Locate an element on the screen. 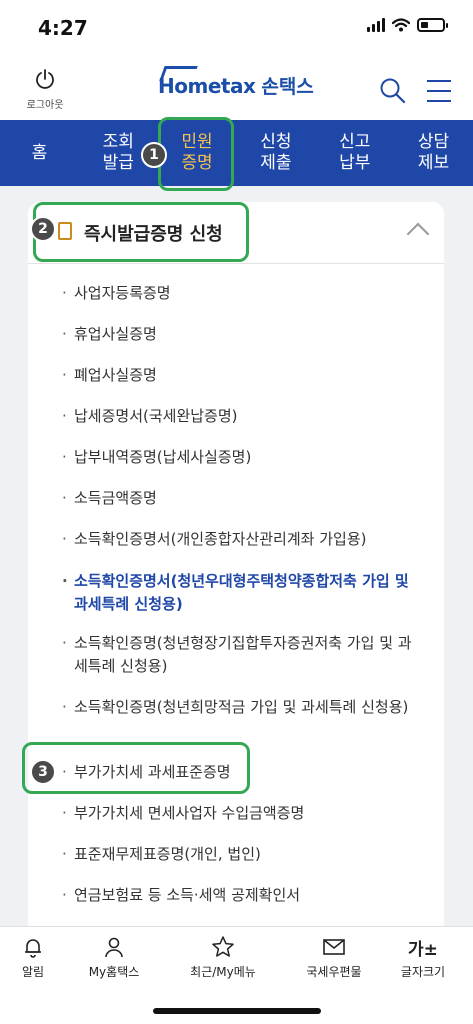 The image size is (473, 1024). nav-application: 신청 제출 is located at coordinates (275, 153).